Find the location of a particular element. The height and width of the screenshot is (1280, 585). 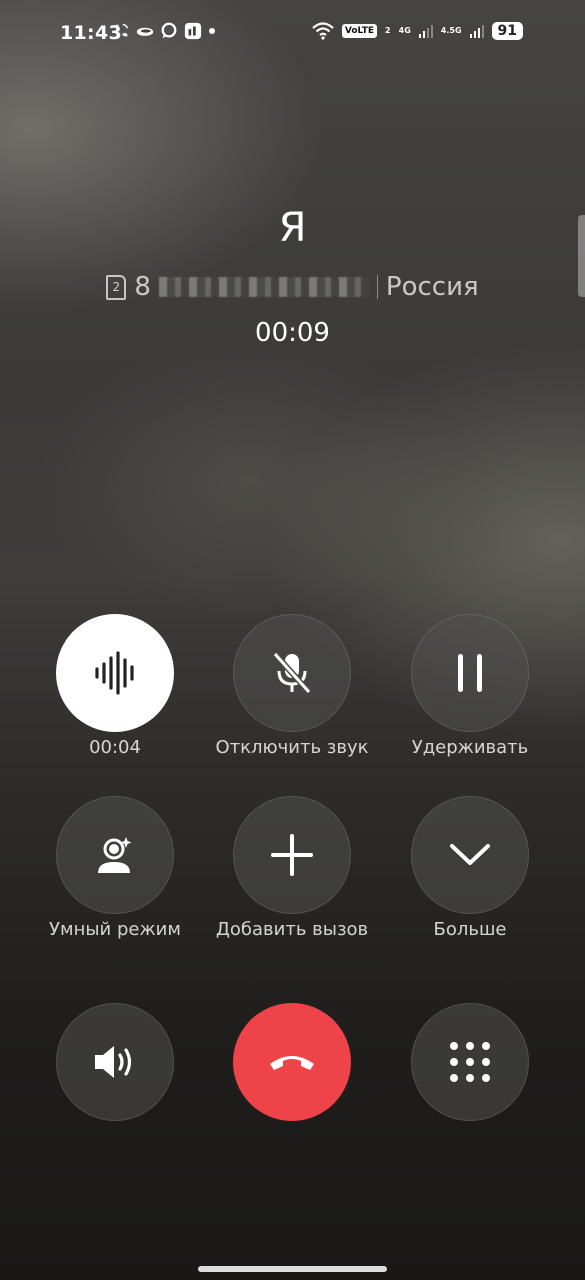

keypad-icon is located at coordinates (470, 1062).